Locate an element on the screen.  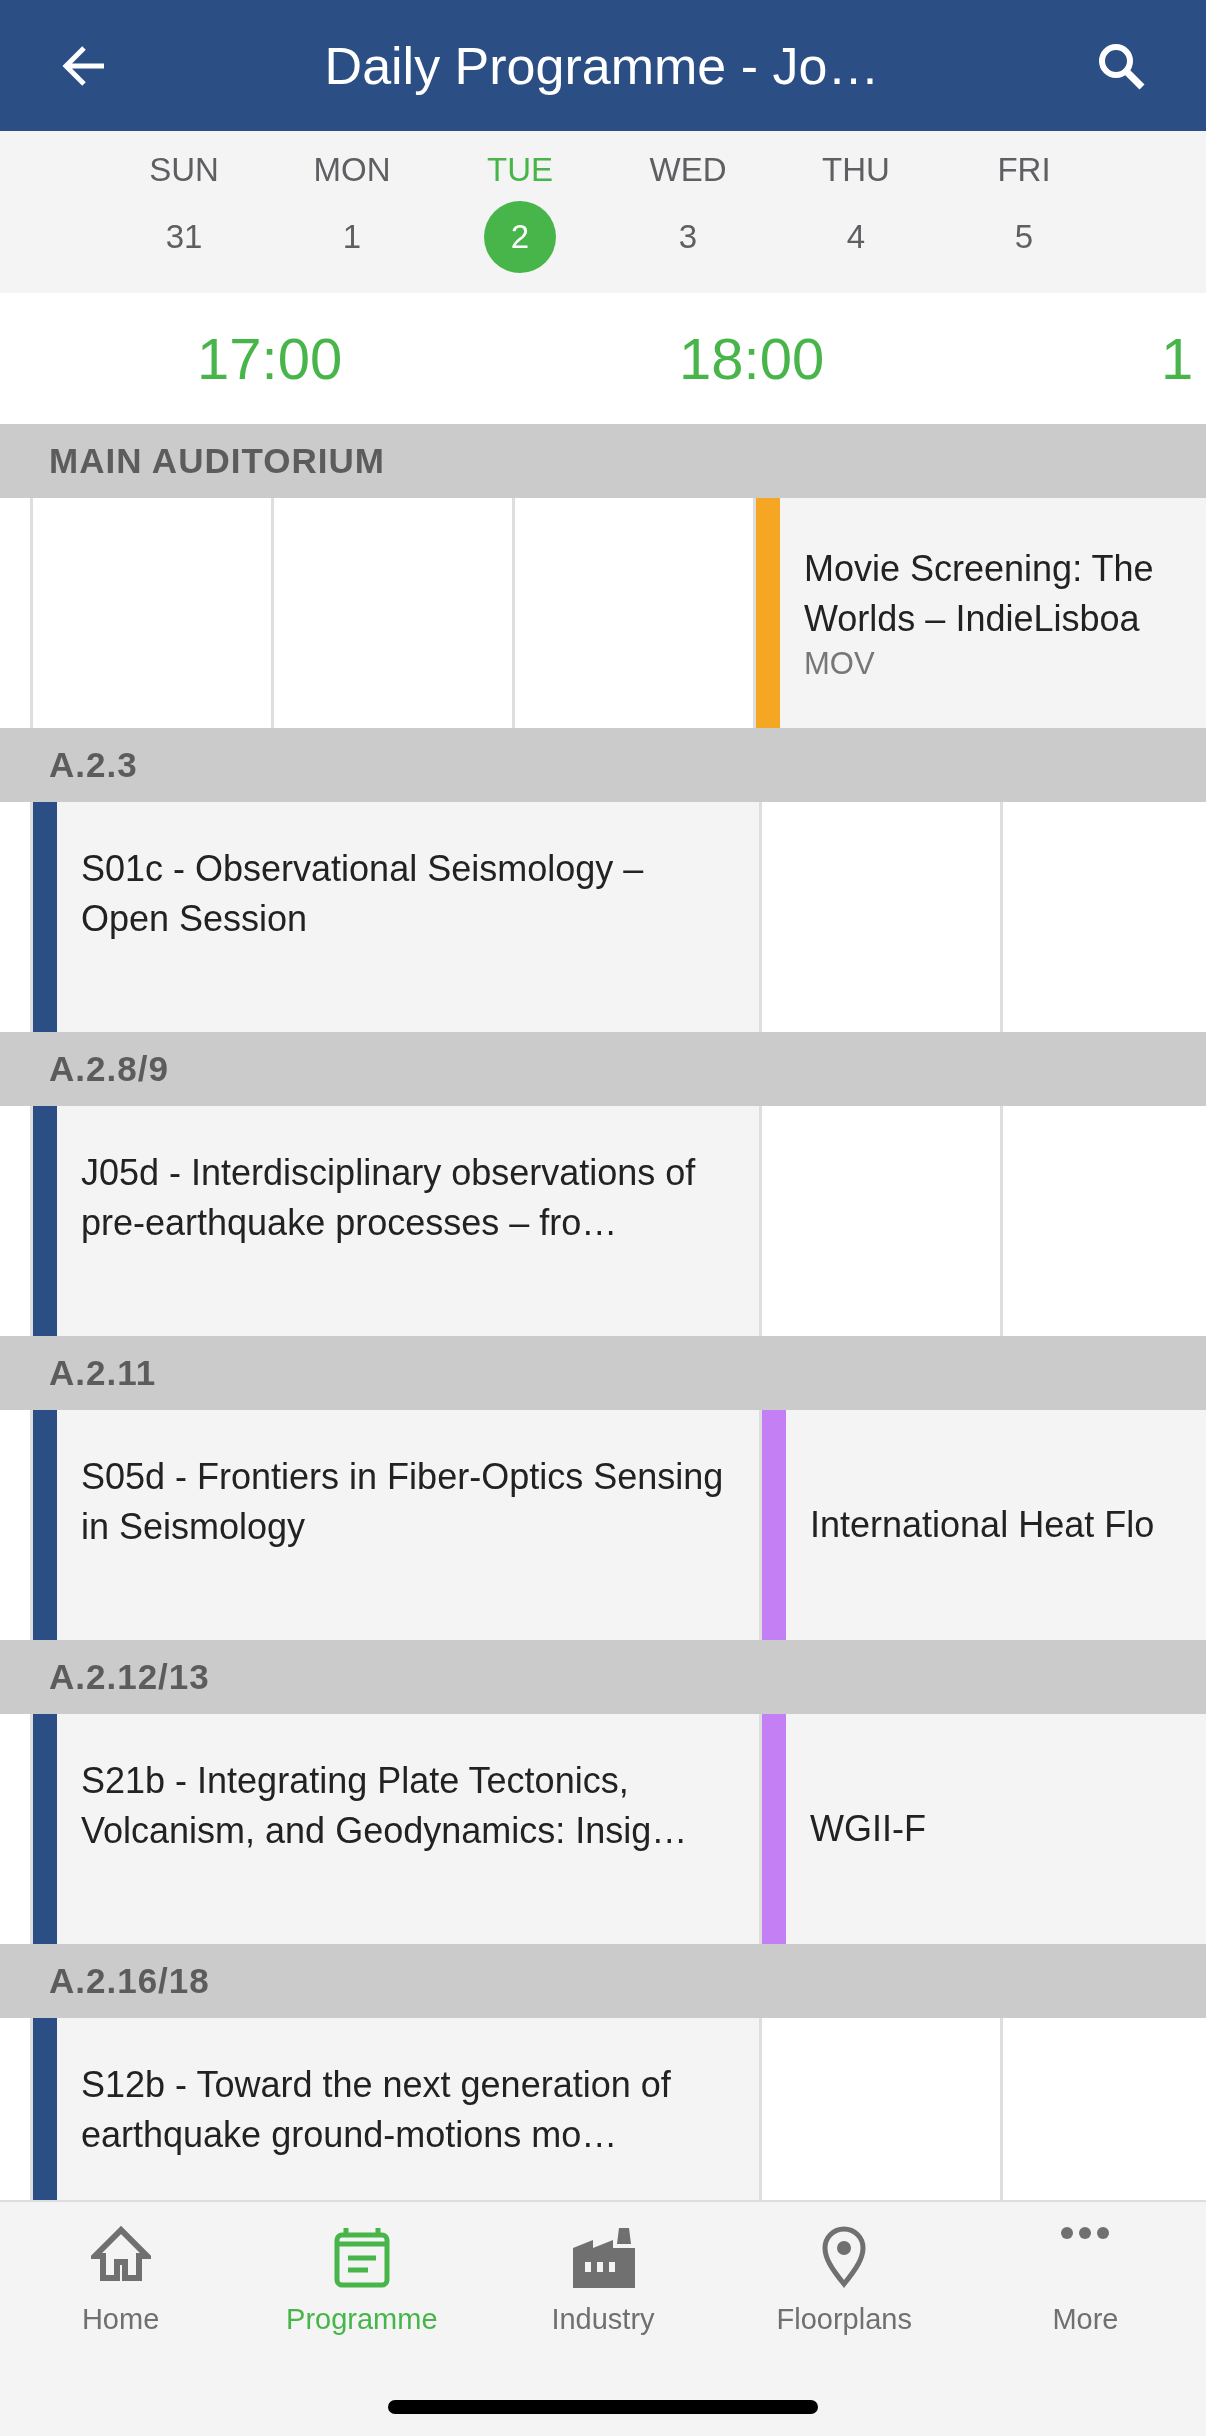
hour-label: 17:00 is located at coordinates (270, 358).